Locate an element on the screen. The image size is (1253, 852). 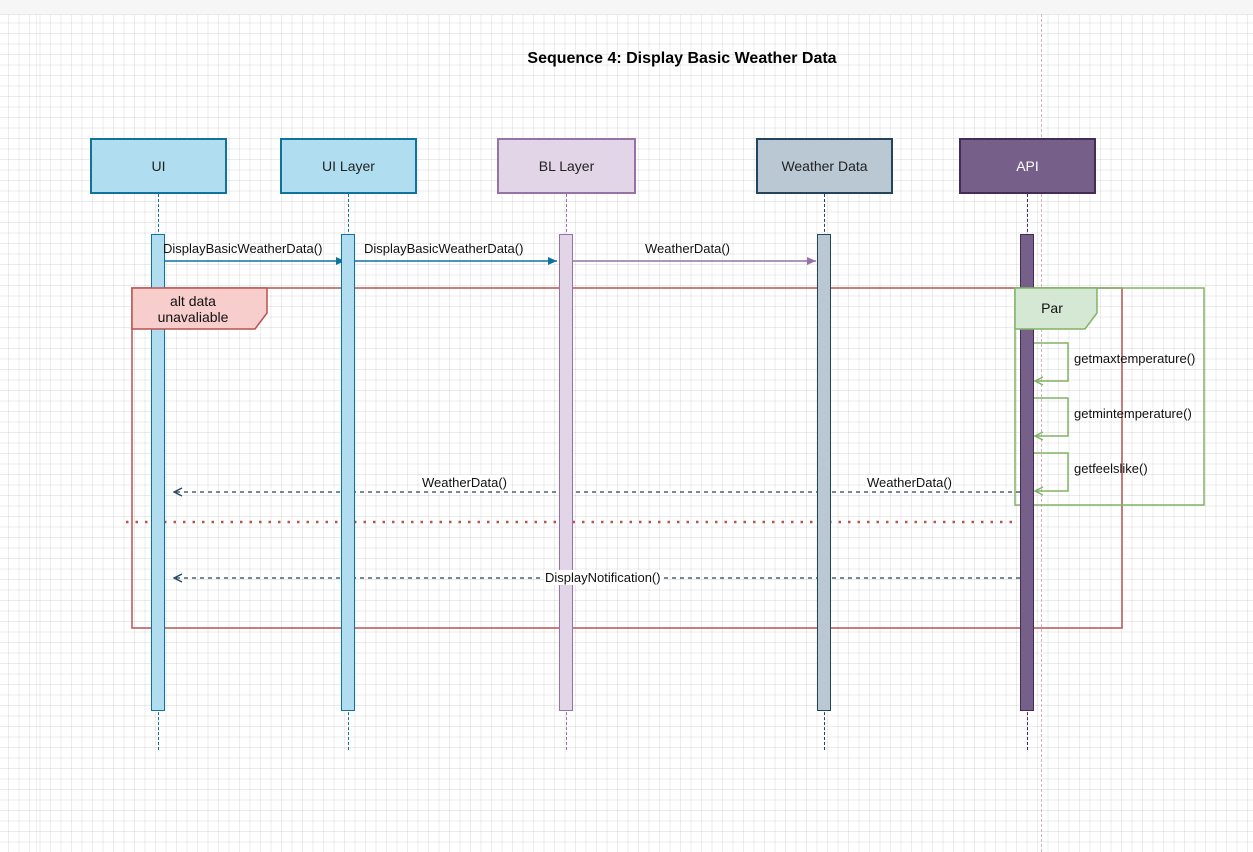
participant-label: UI is located at coordinates (158, 166).